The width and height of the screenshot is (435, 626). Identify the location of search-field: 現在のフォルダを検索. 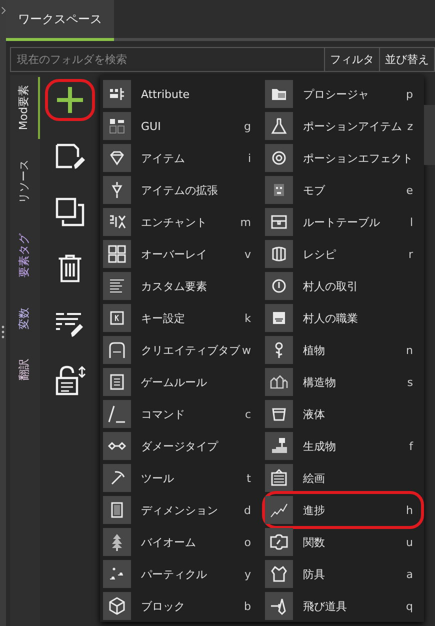
(167, 59).